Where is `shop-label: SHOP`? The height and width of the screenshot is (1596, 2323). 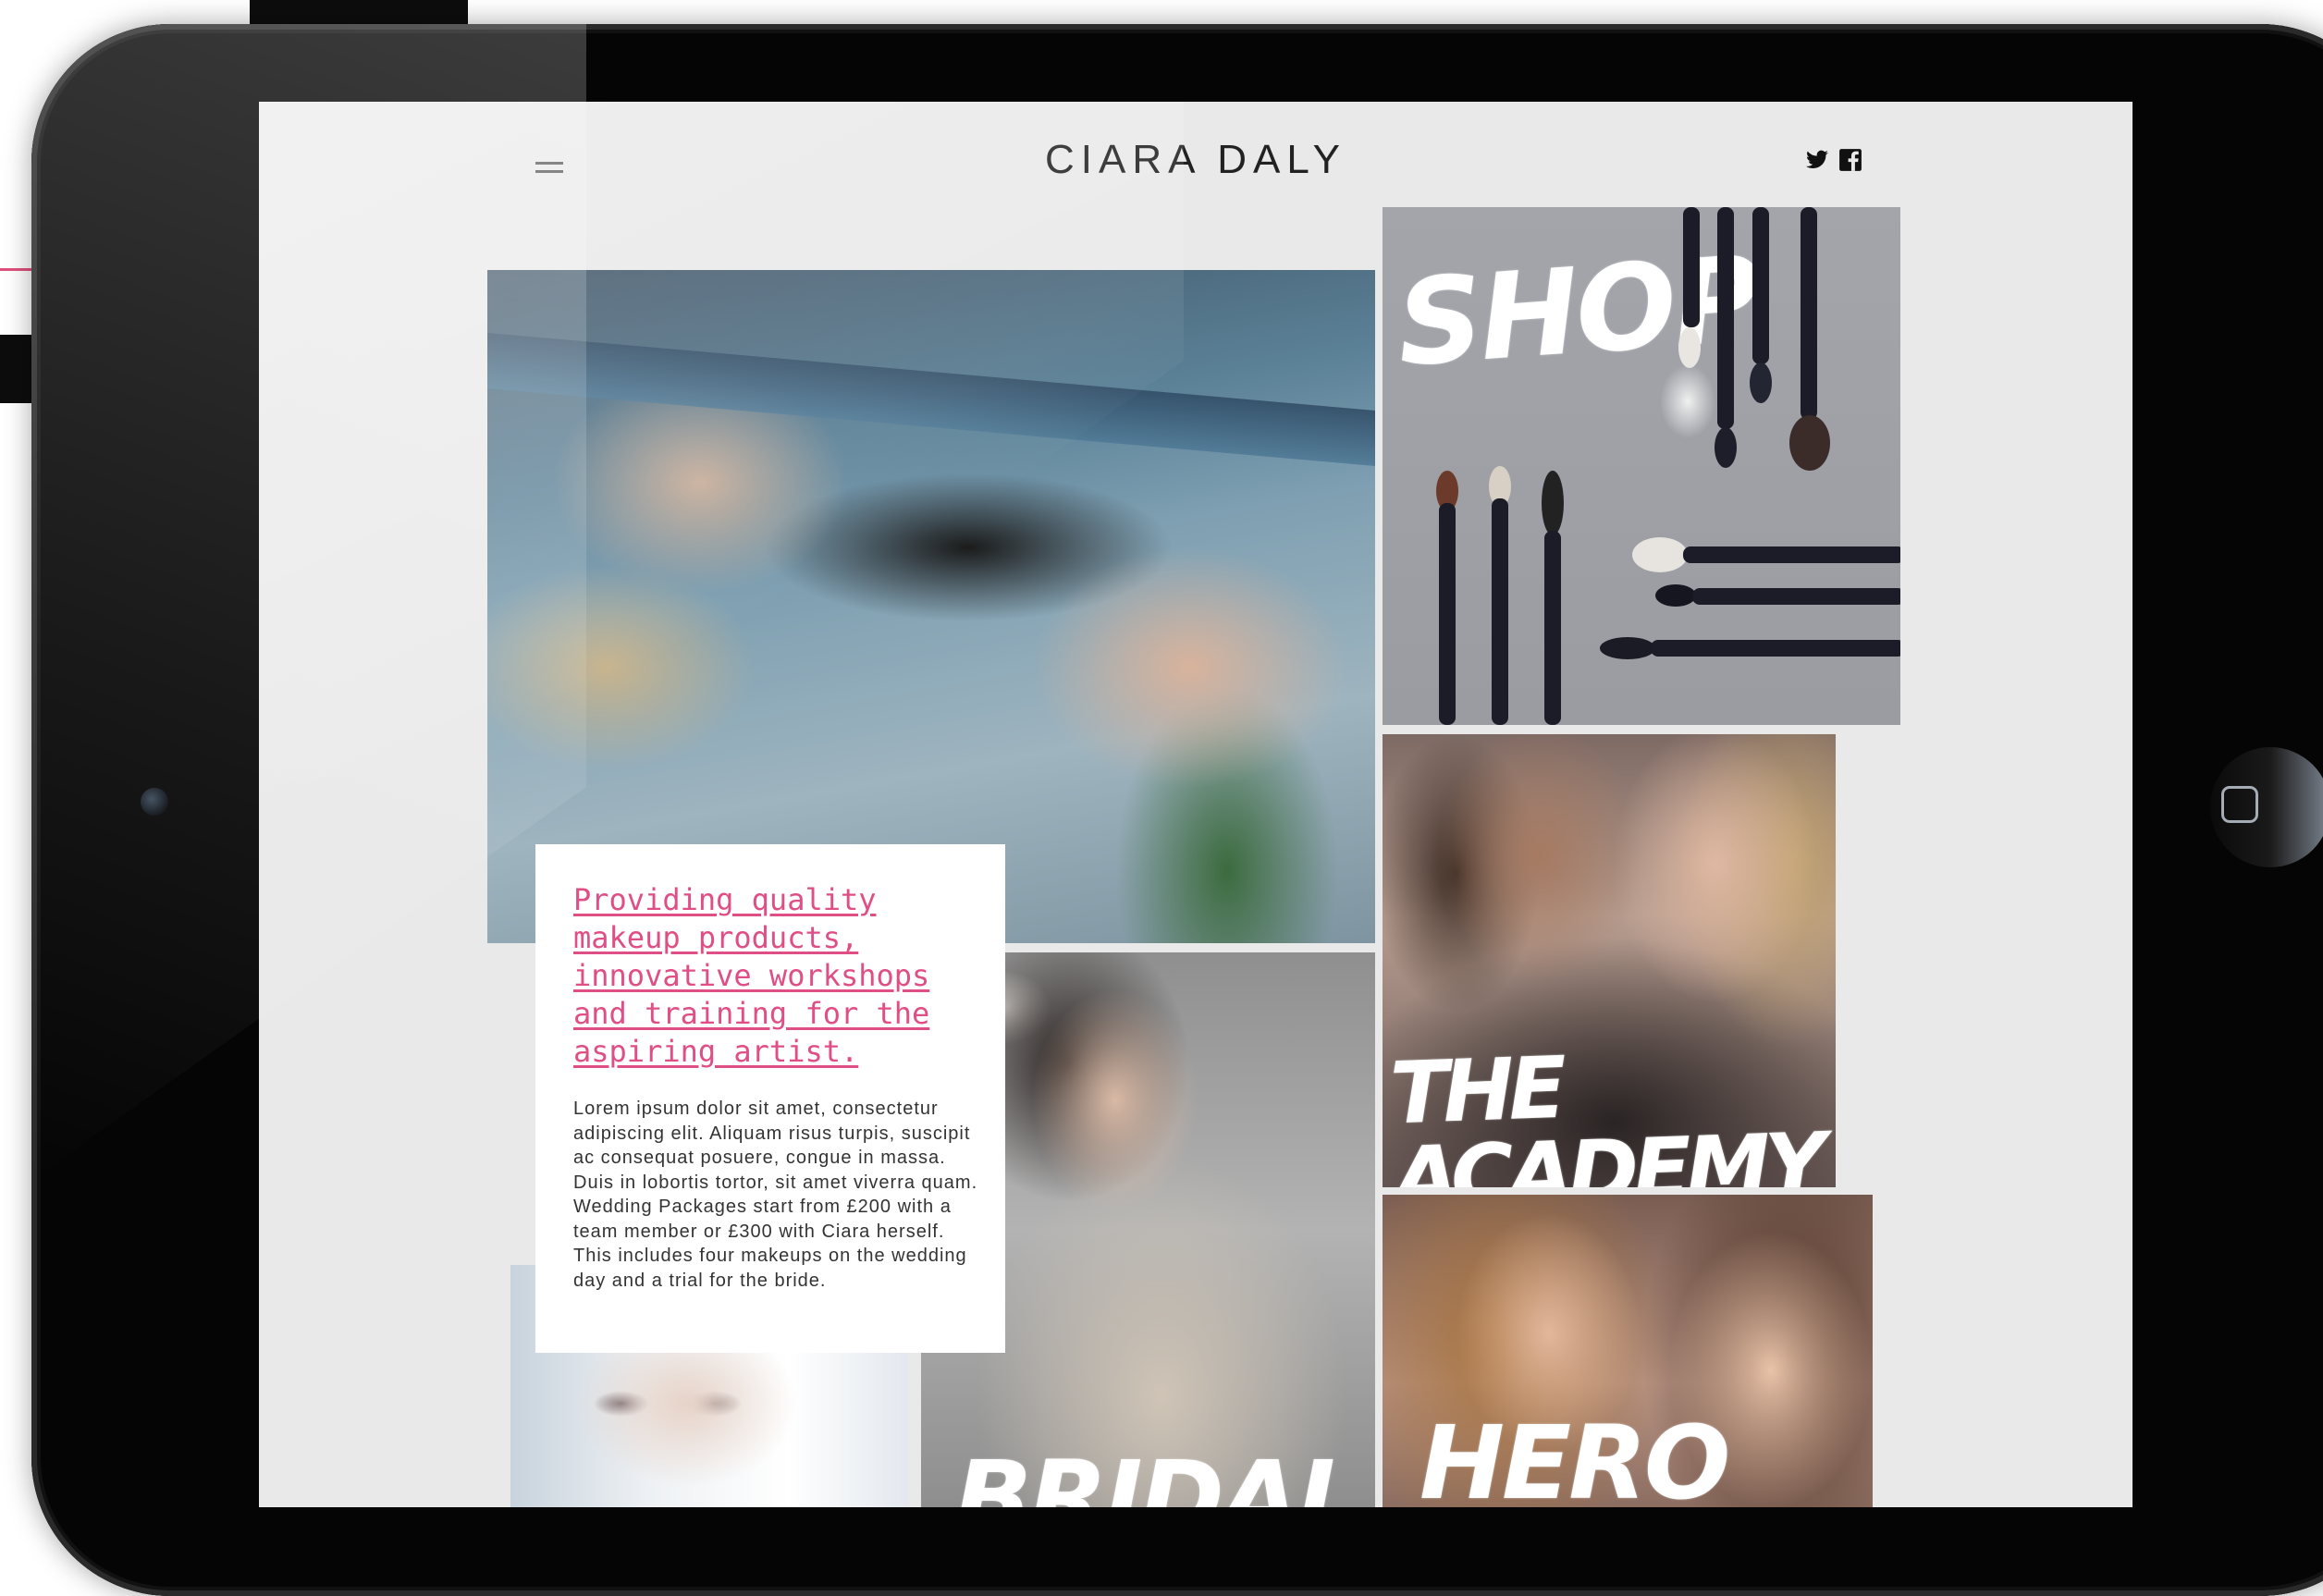
shop-label: SHOP is located at coordinates (1578, 312).